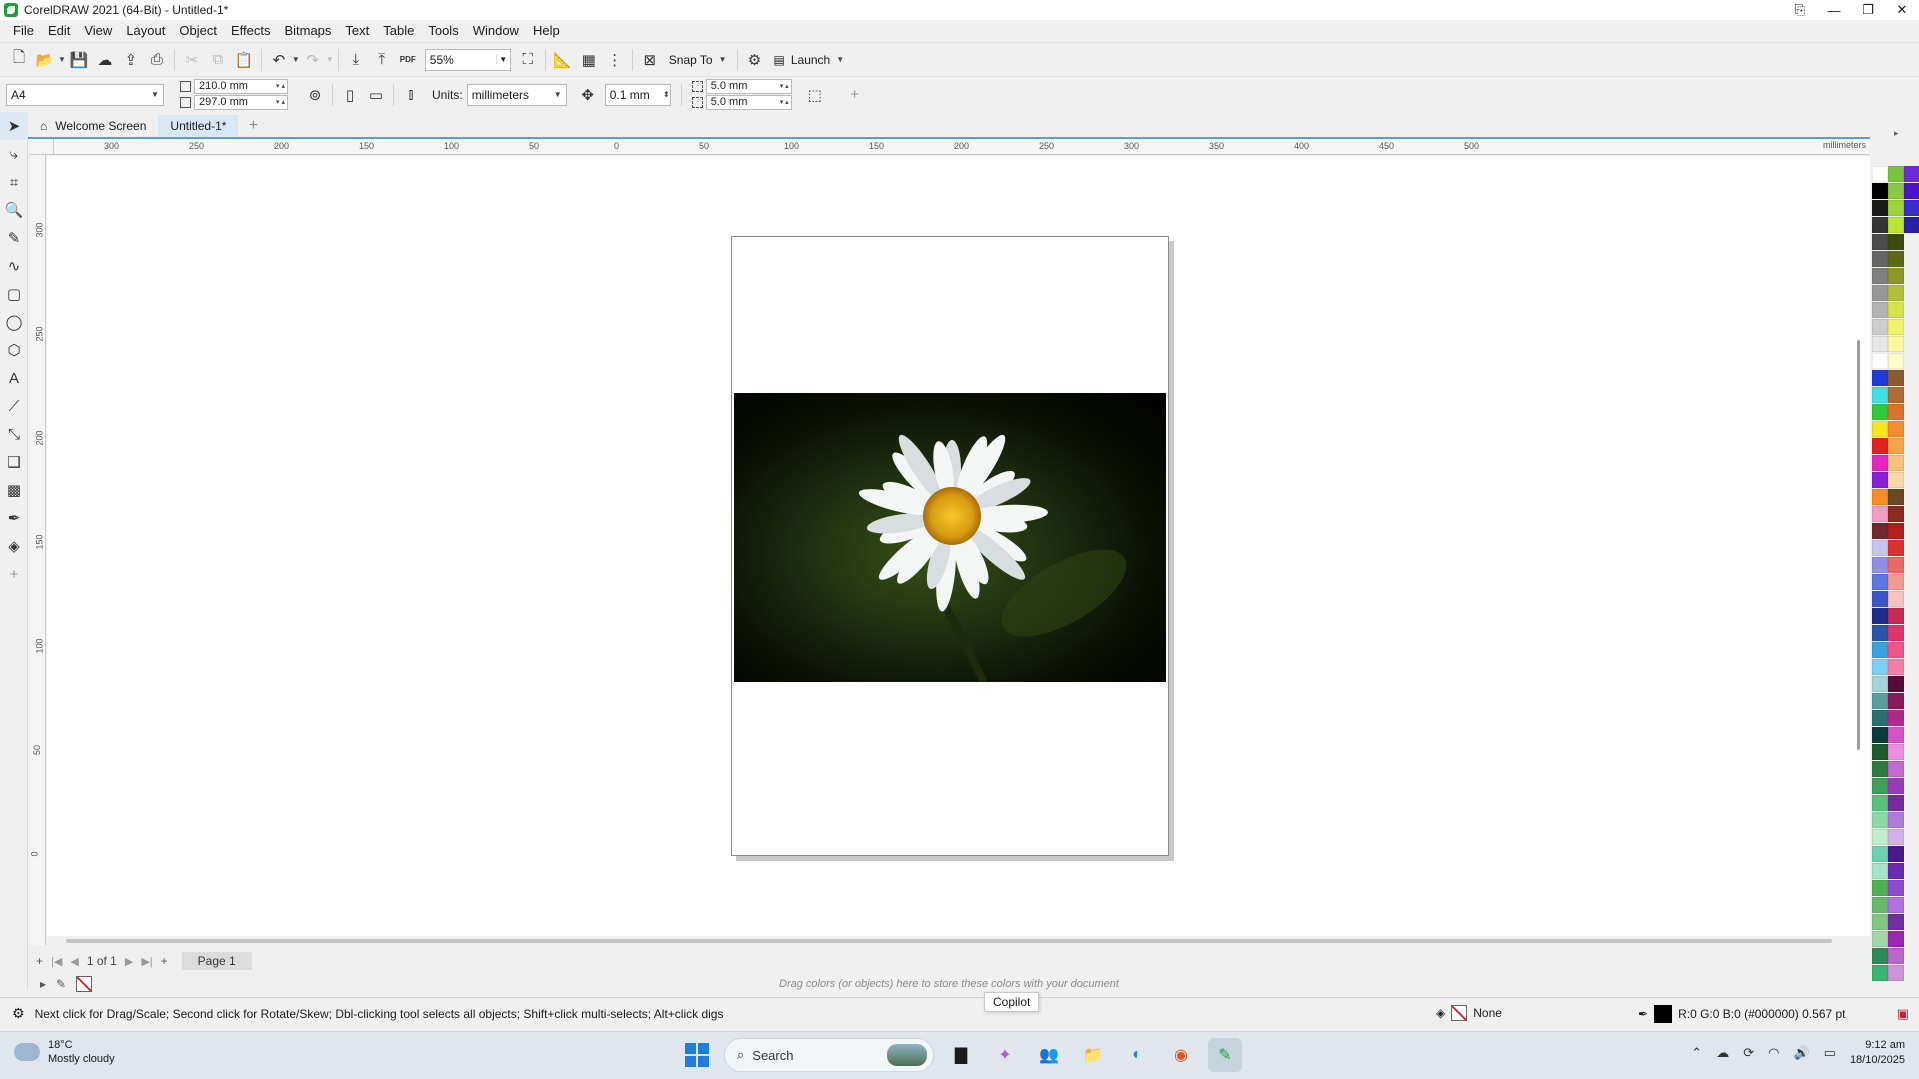 Image resolution: width=1919 pixels, height=1079 pixels. What do you see at coordinates (216, 961) in the screenshot?
I see `page-1-tab: Page 1` at bounding box center [216, 961].